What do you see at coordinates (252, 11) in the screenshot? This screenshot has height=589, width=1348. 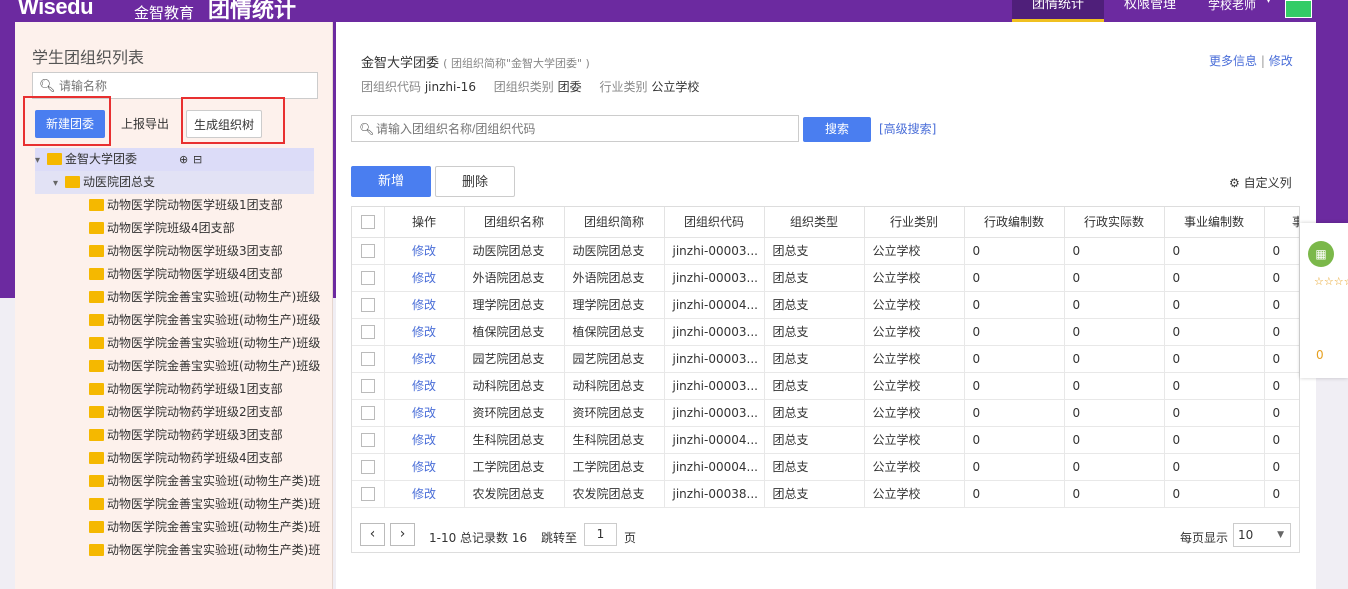 I see `app-title: 团情统计` at bounding box center [252, 11].